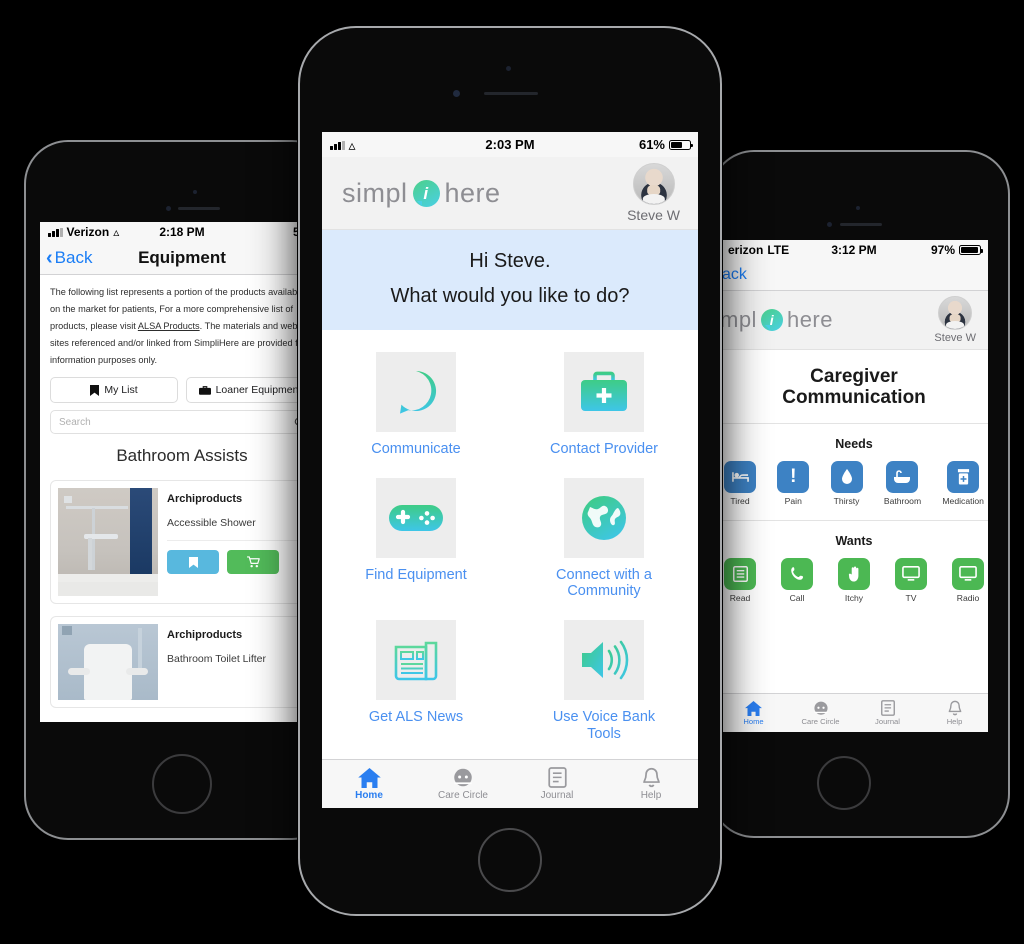  I want to click on page-title-line2: Communication, so click(854, 398).